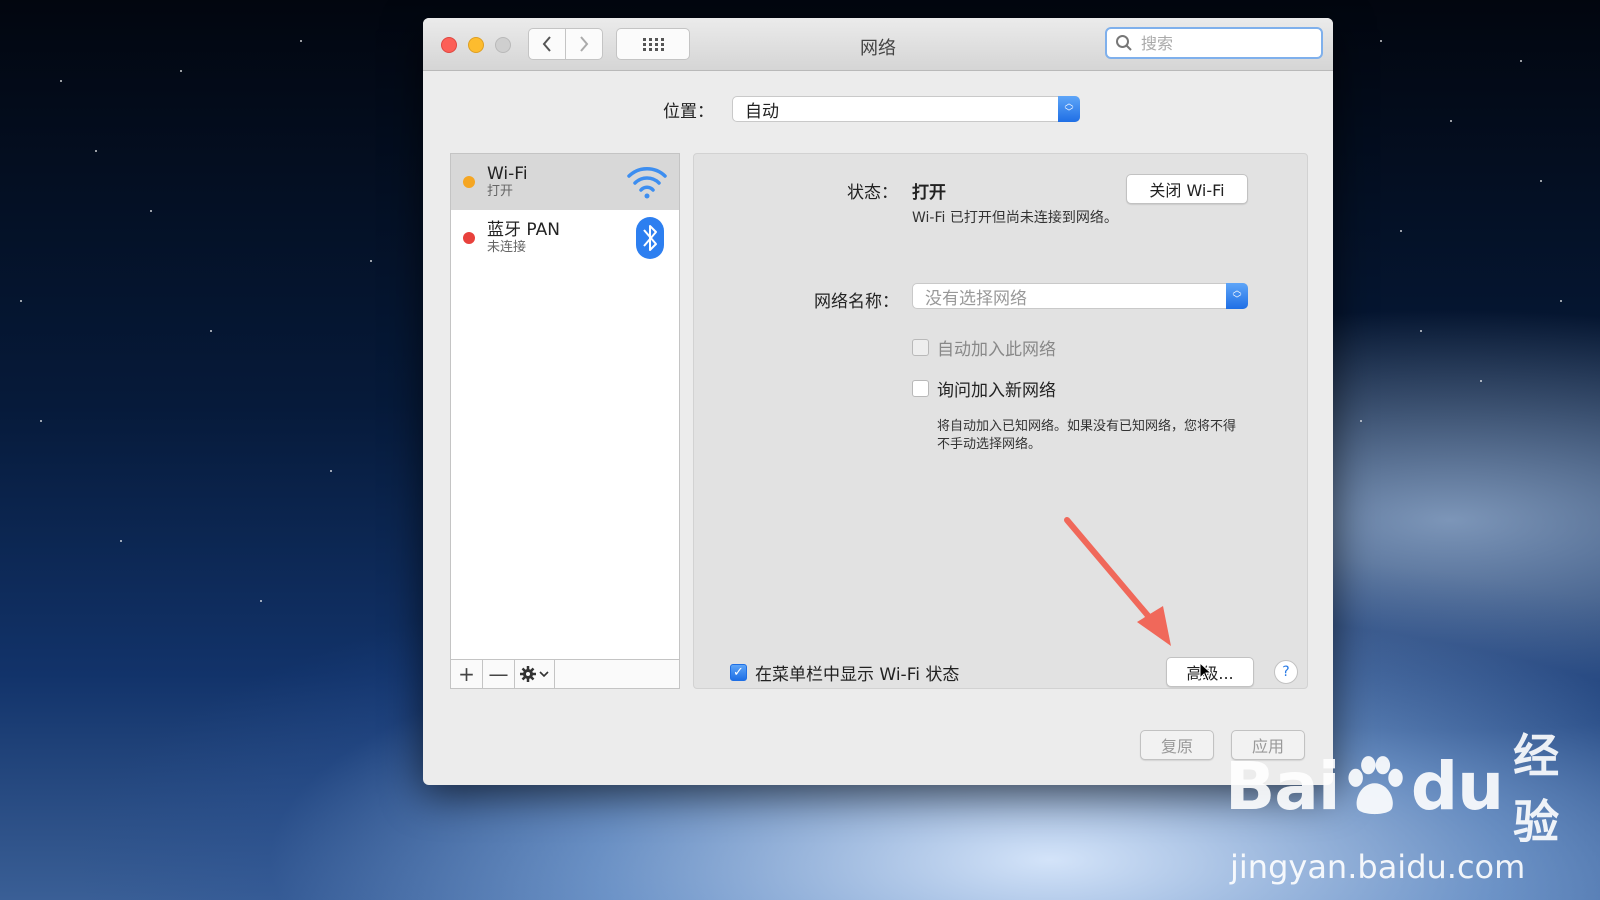 The image size is (1600, 900). I want to click on mouse-cursor-icon, so click(1206, 672).